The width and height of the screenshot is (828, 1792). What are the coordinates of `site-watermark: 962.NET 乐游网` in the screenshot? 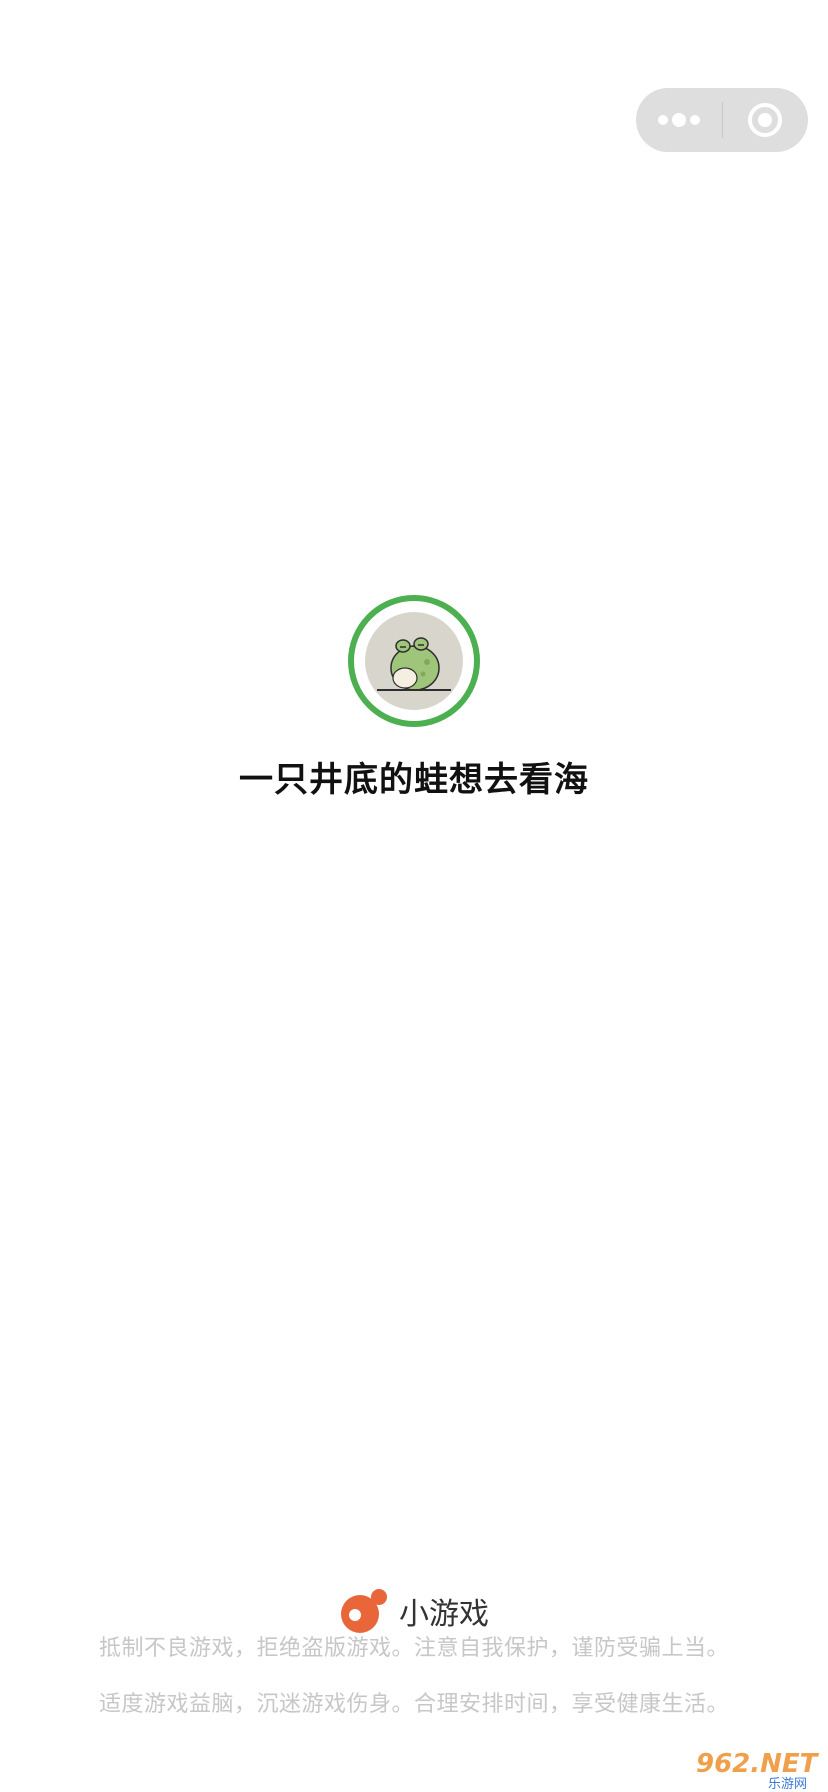 It's located at (758, 1769).